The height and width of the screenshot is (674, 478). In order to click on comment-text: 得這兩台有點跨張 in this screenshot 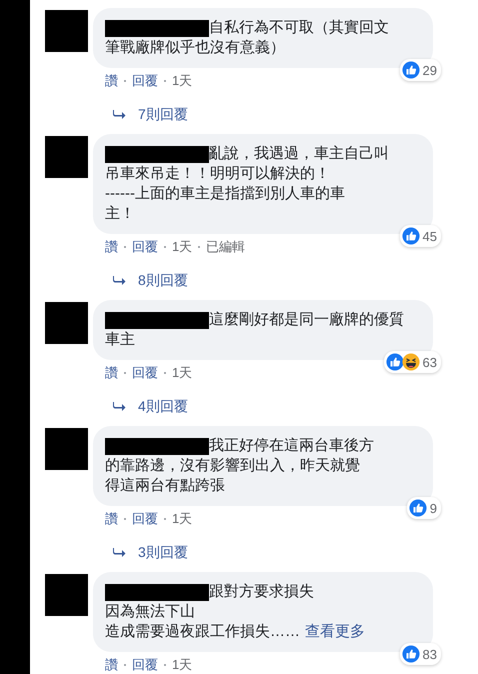, I will do `click(165, 486)`.